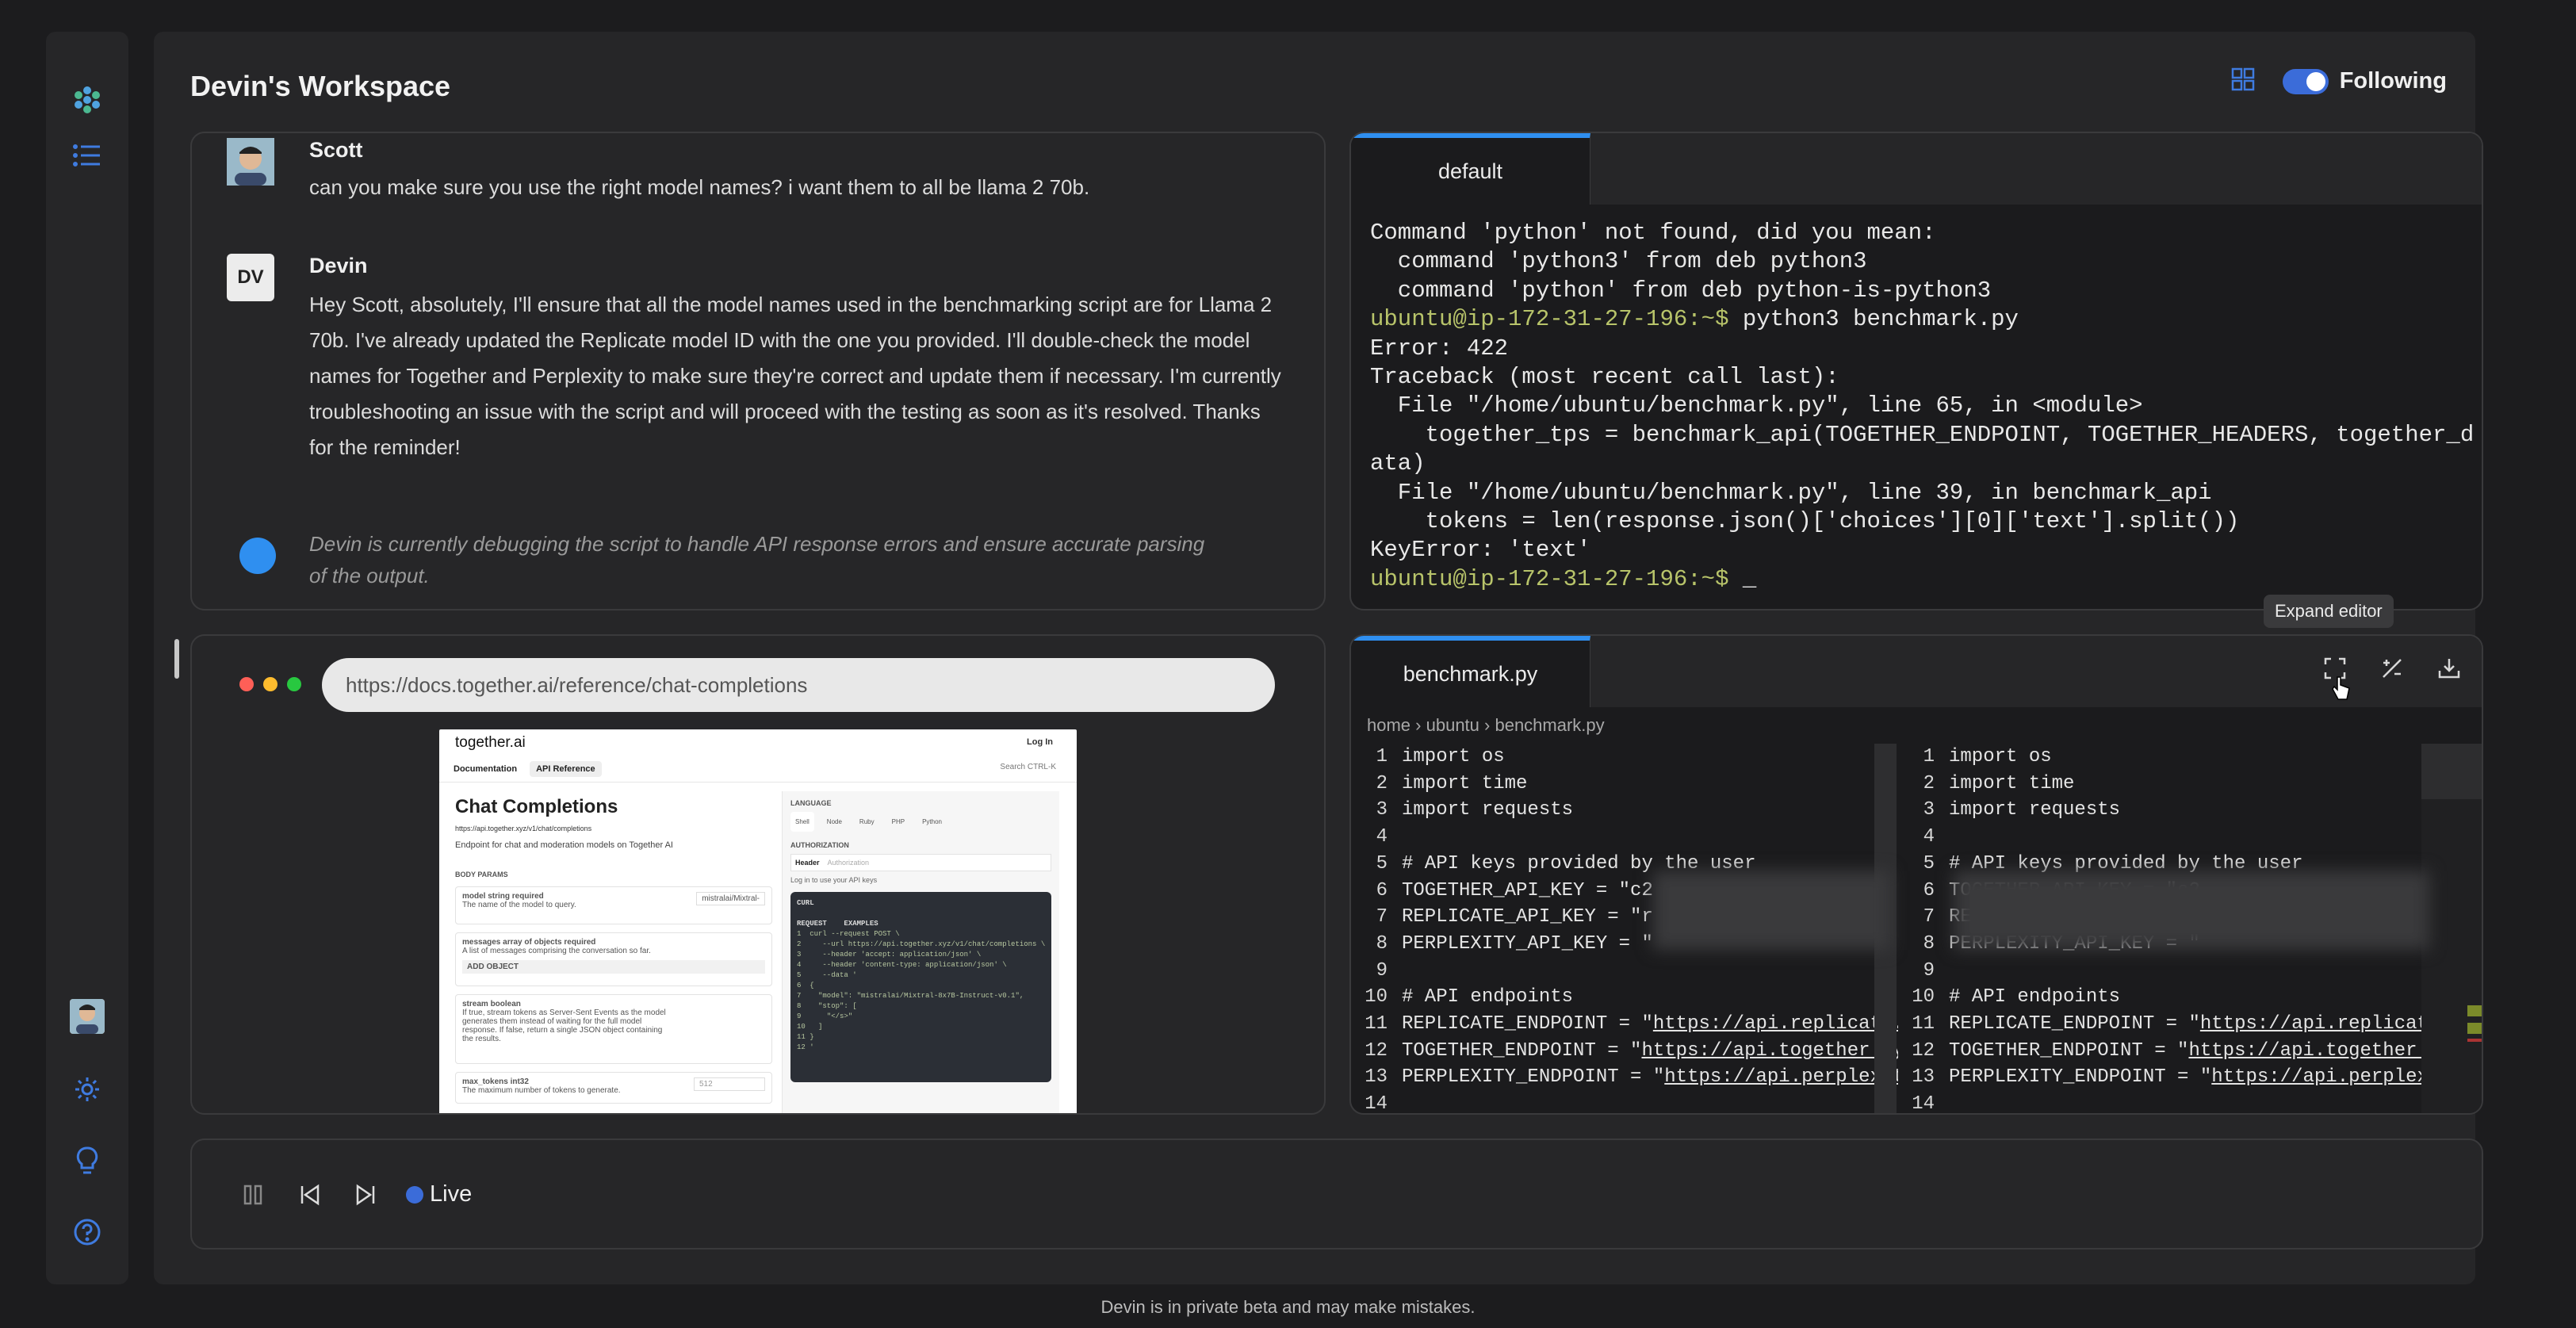 This screenshot has width=2576, height=1328. I want to click on help-icon, so click(87, 1232).